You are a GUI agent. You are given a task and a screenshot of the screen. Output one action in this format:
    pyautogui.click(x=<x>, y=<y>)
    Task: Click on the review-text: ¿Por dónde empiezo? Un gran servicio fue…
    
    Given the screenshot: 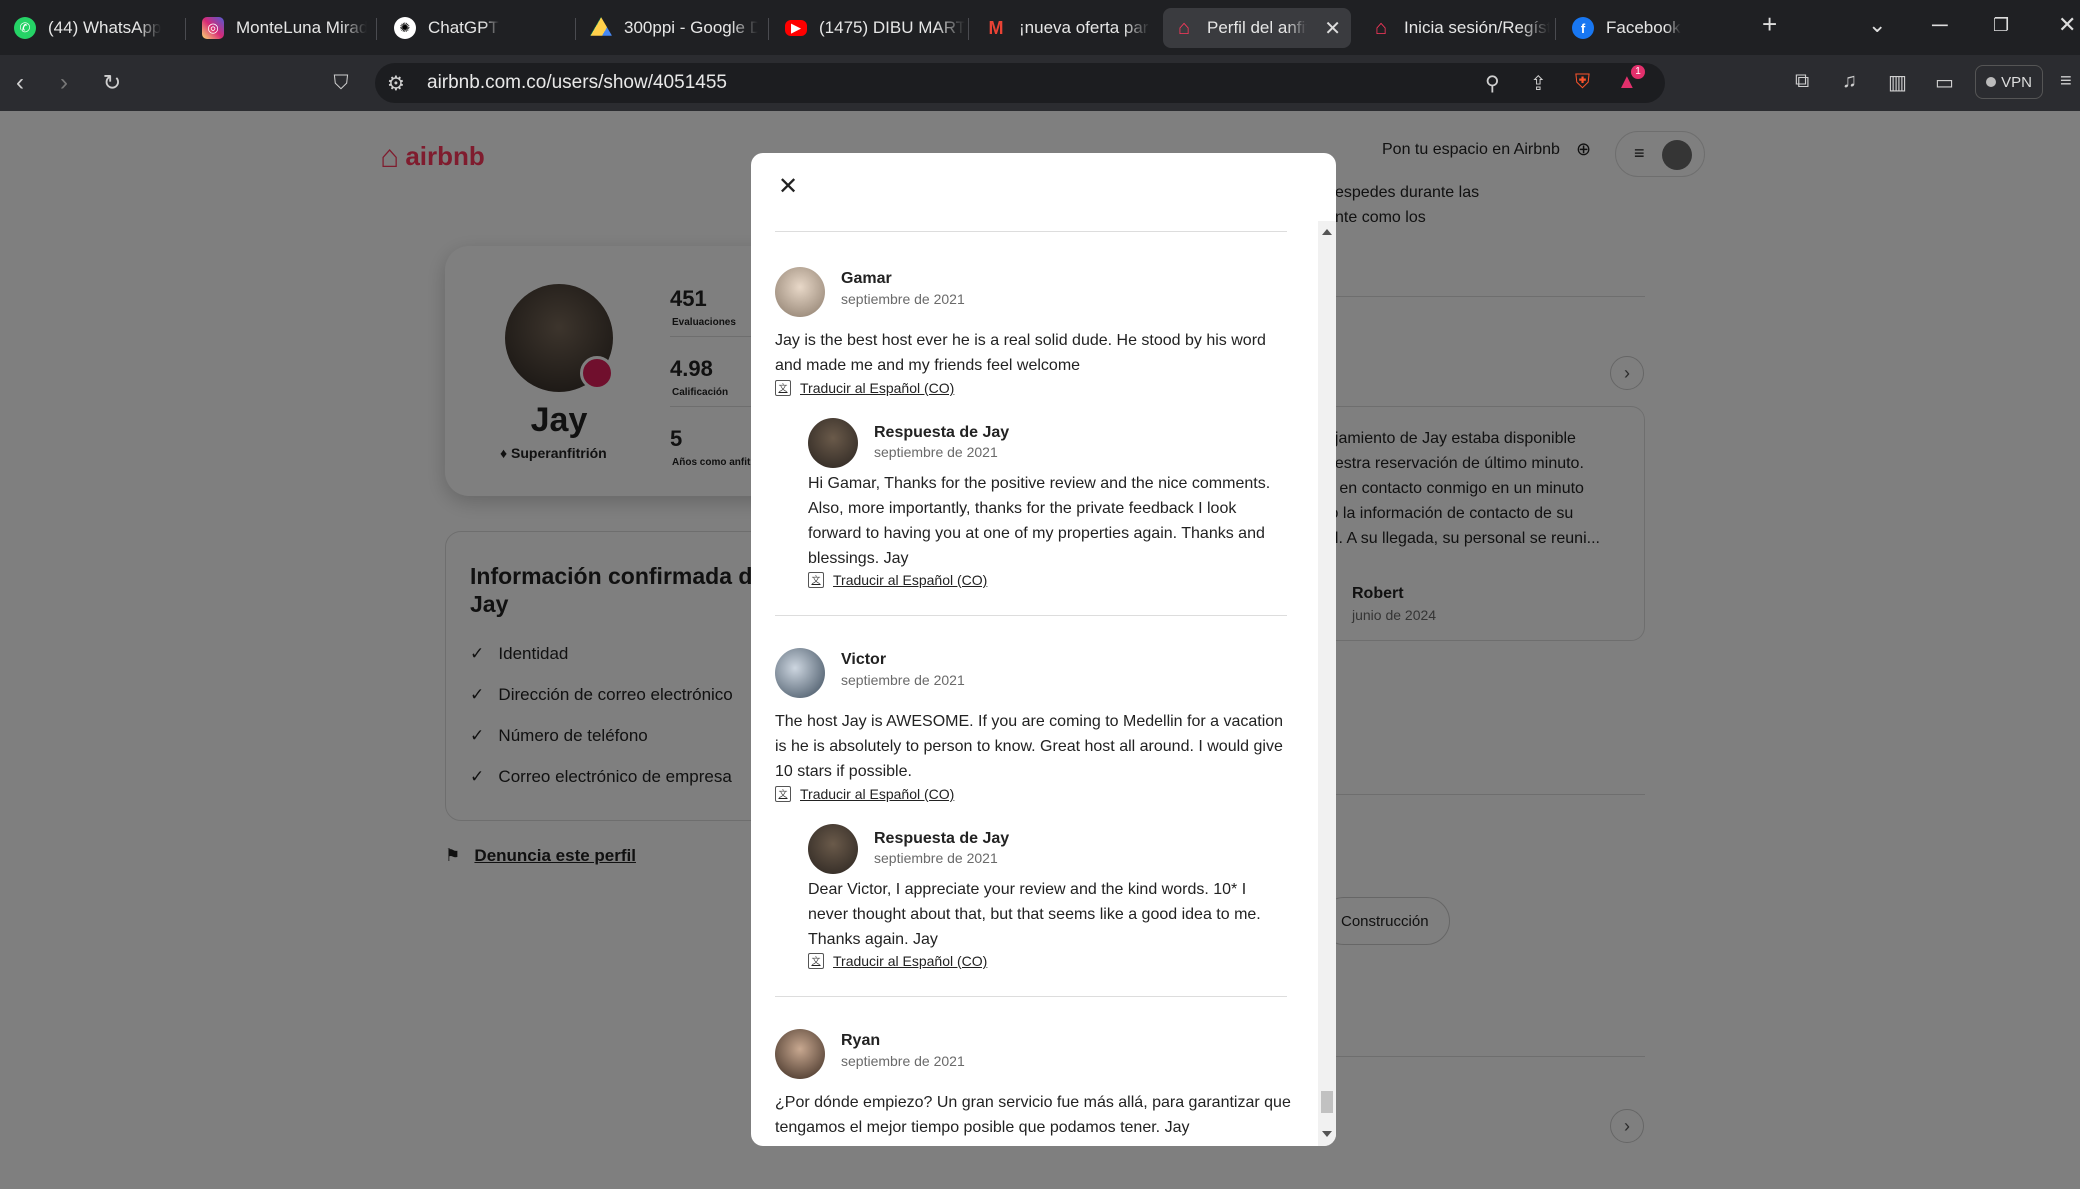 What is the action you would take?
    pyautogui.click(x=1033, y=1115)
    